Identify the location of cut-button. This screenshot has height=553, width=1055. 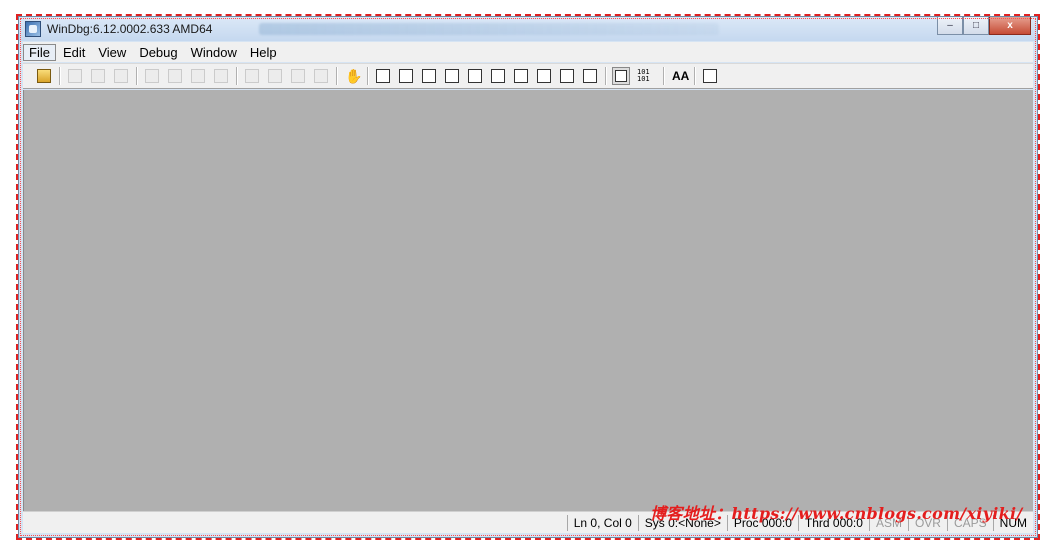
(75, 76).